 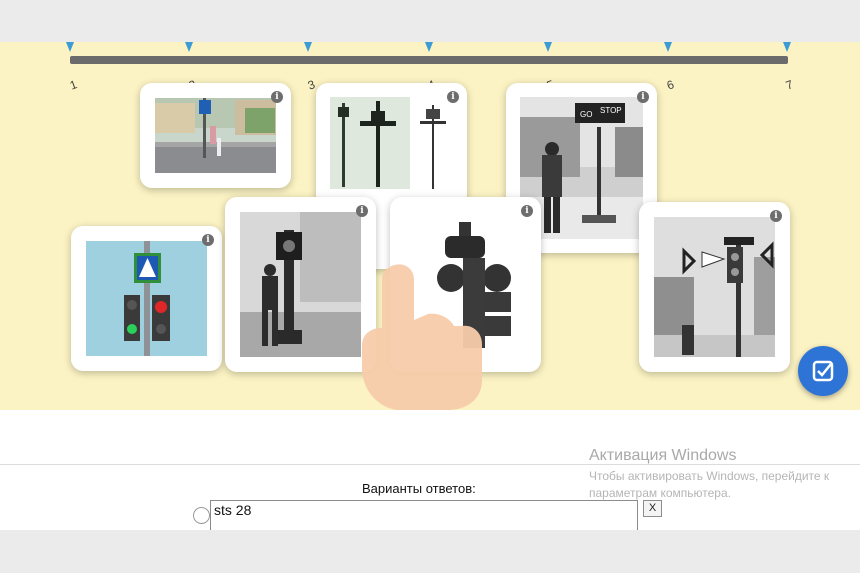 What do you see at coordinates (611, 110) in the screenshot?
I see `svg-text: STOP` at bounding box center [611, 110].